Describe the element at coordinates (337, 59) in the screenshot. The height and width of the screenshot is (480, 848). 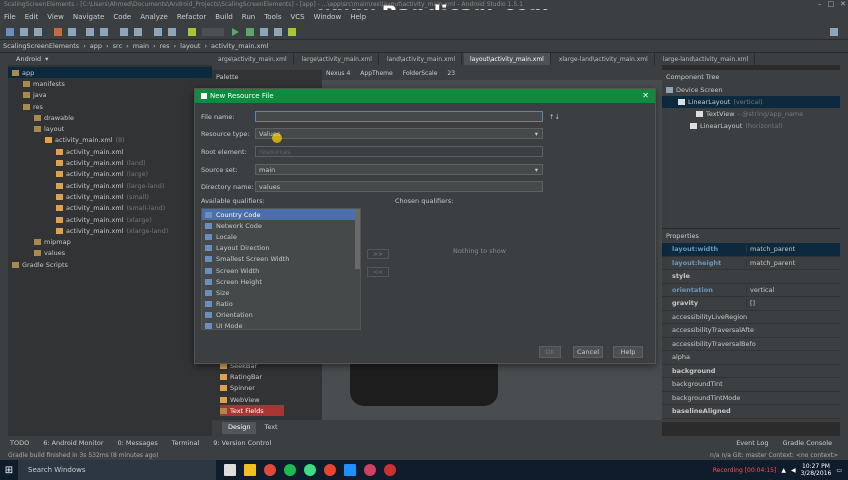
I see `editor-tab: large\activity_main.xml` at that location.